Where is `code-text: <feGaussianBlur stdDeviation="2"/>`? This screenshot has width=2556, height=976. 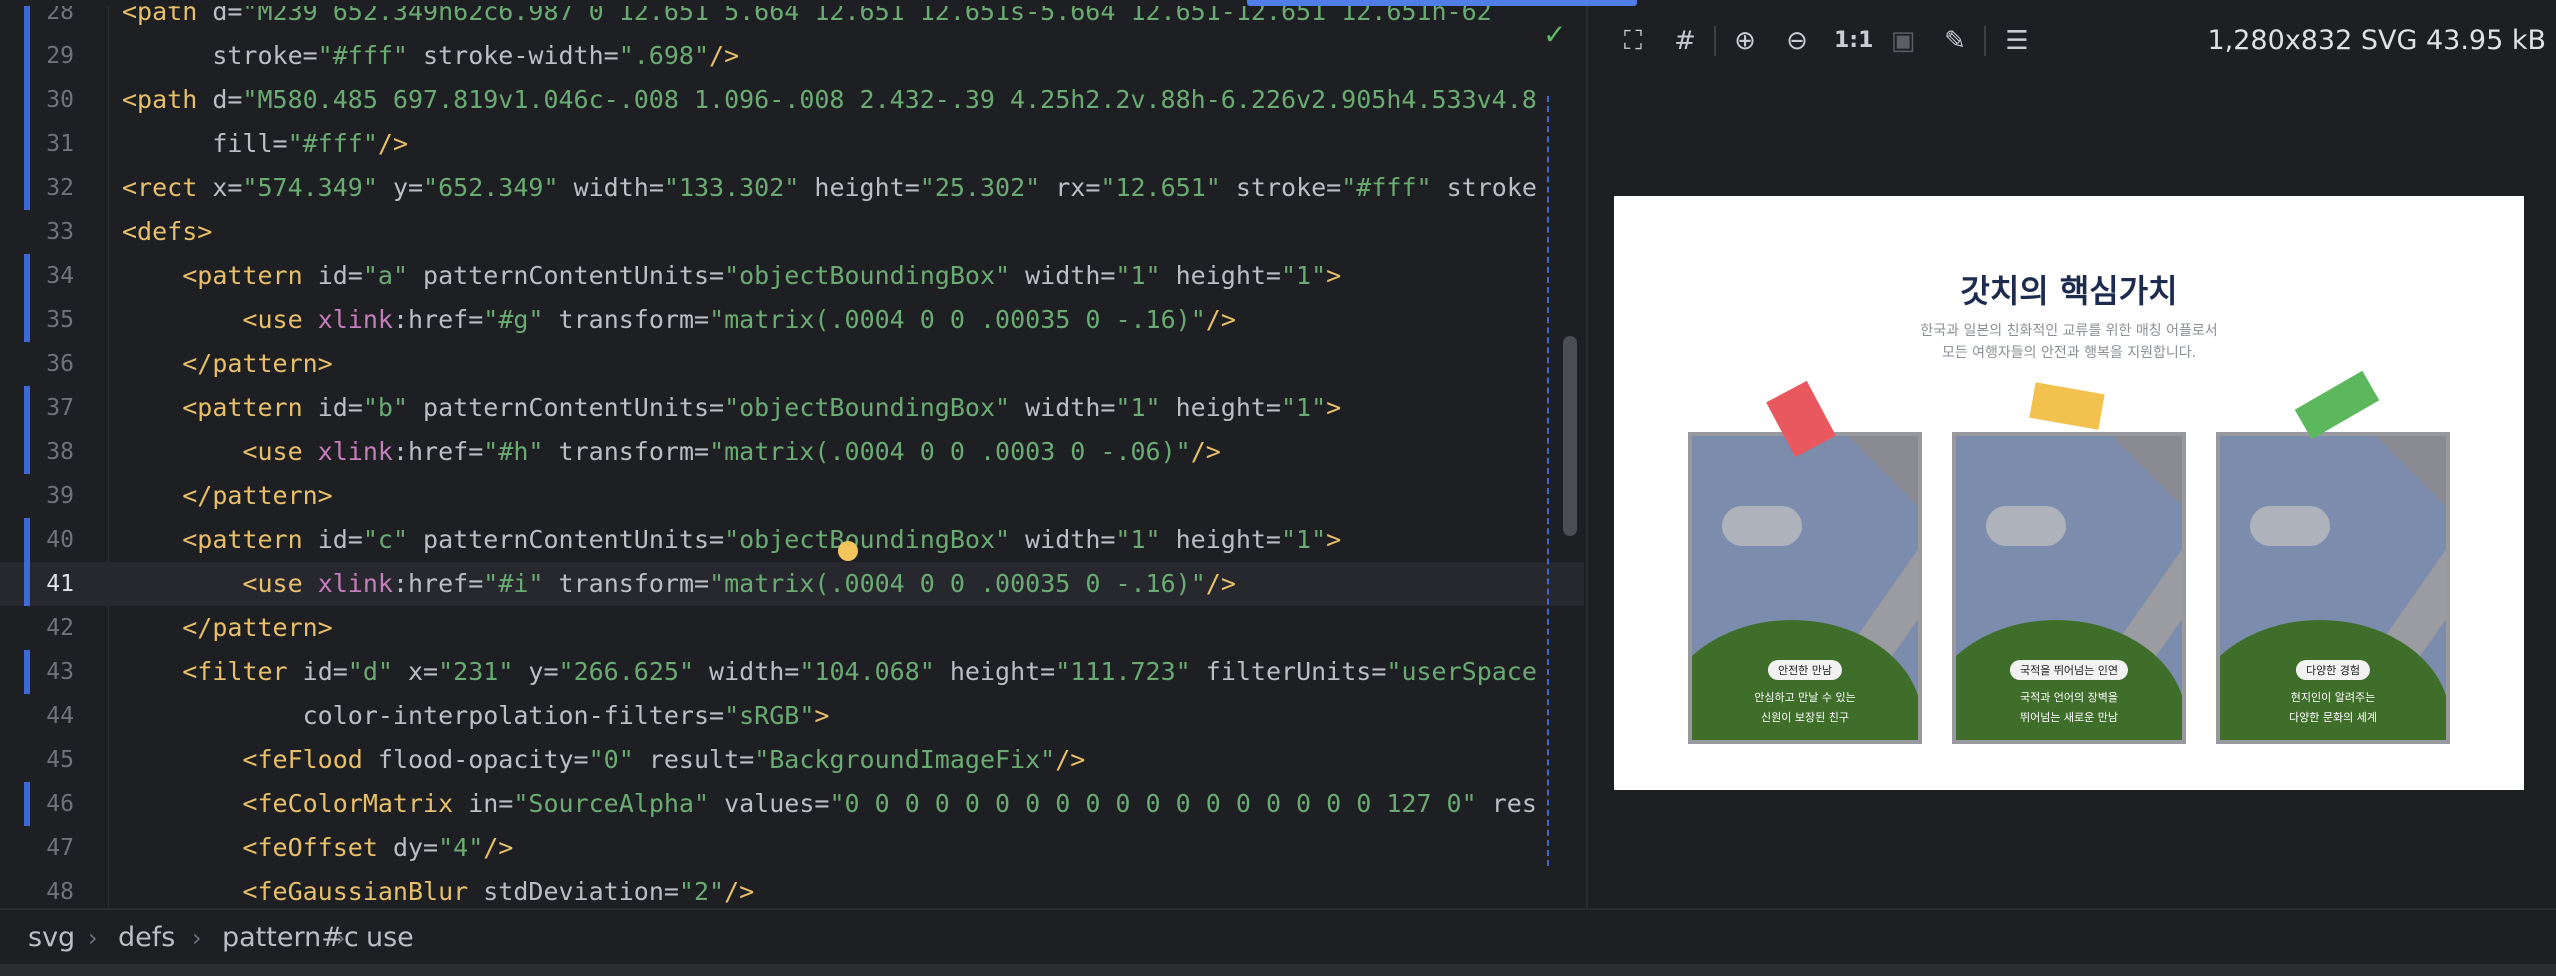 code-text: <feGaussianBlur stdDeviation="2"/> is located at coordinates (438, 889).